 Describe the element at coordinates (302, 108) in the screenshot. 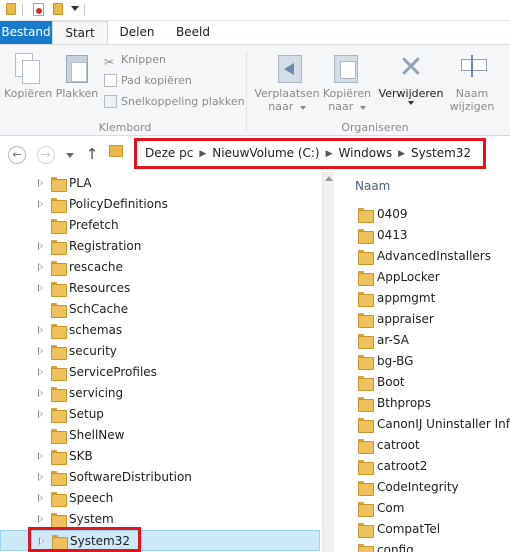

I see `chevron-down-icon` at that location.